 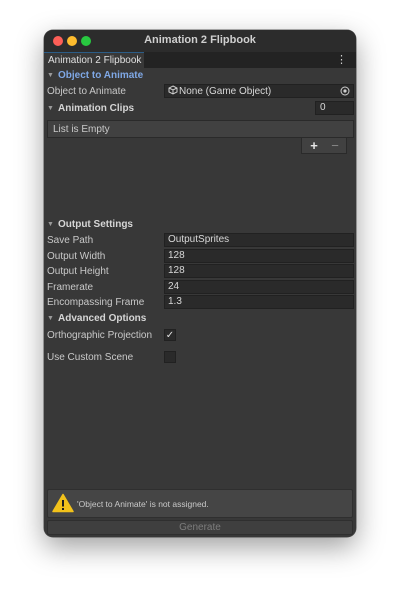 I want to click on section-title: Object to Animate, so click(x=101, y=75).